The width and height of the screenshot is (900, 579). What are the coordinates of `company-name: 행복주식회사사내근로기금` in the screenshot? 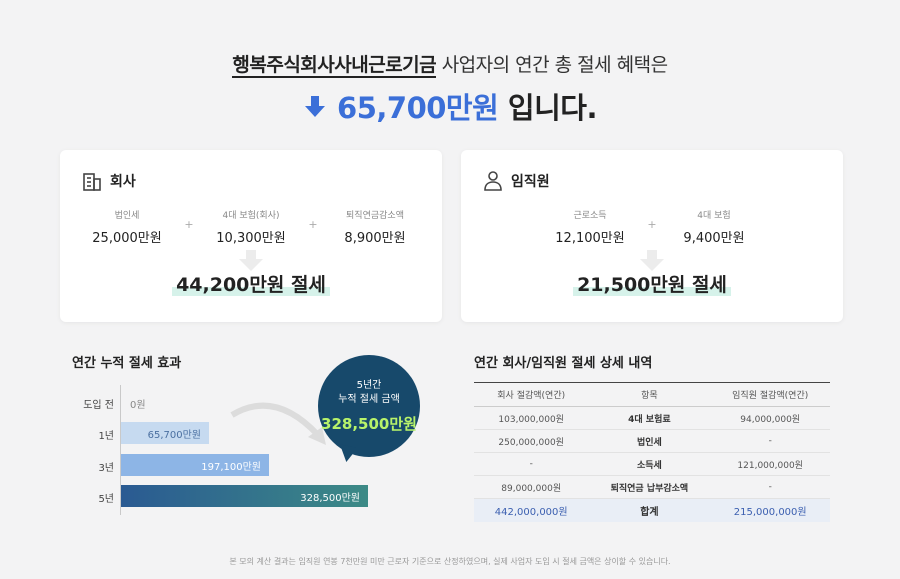 It's located at (334, 66).